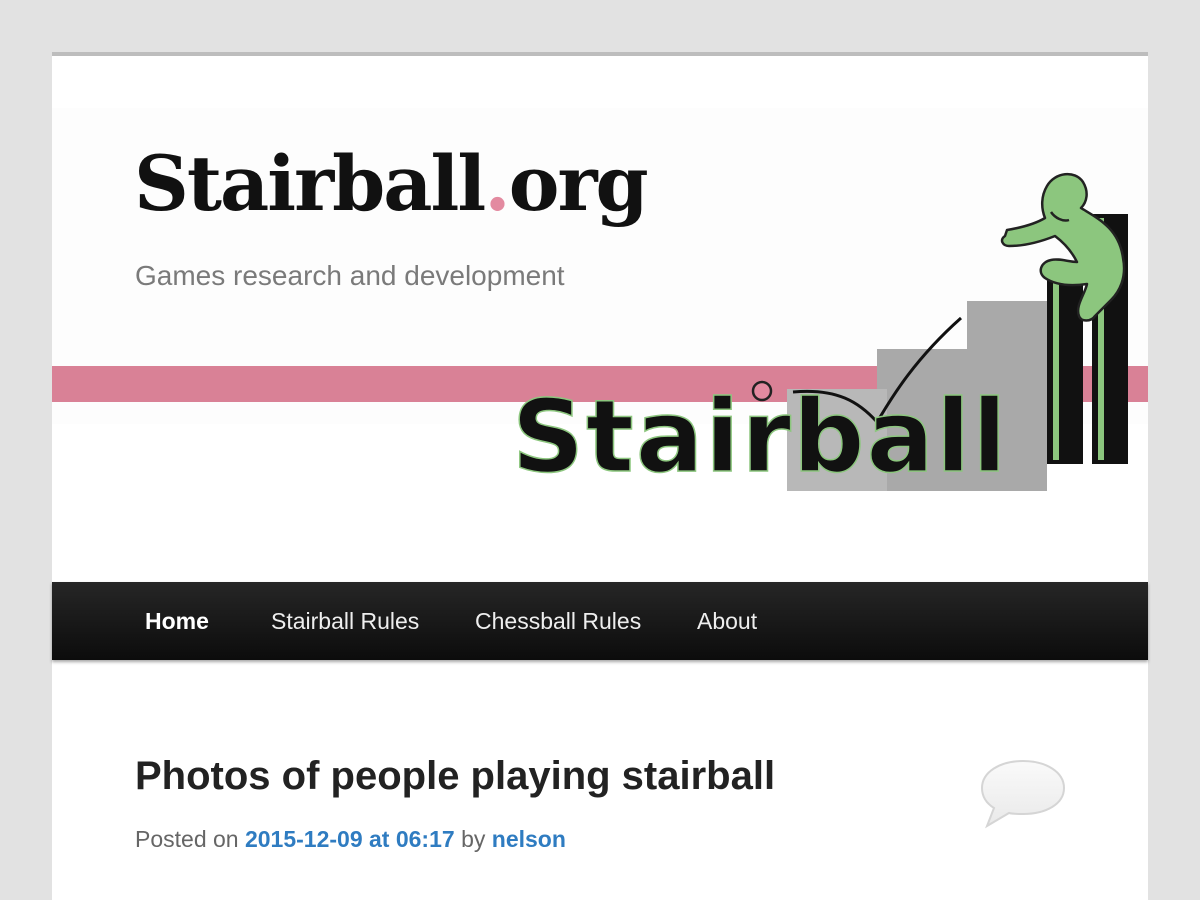 The width and height of the screenshot is (1200, 900). I want to click on post-meta: Posted on 2015-12-09 at 06:17 by nelson, so click(350, 839).